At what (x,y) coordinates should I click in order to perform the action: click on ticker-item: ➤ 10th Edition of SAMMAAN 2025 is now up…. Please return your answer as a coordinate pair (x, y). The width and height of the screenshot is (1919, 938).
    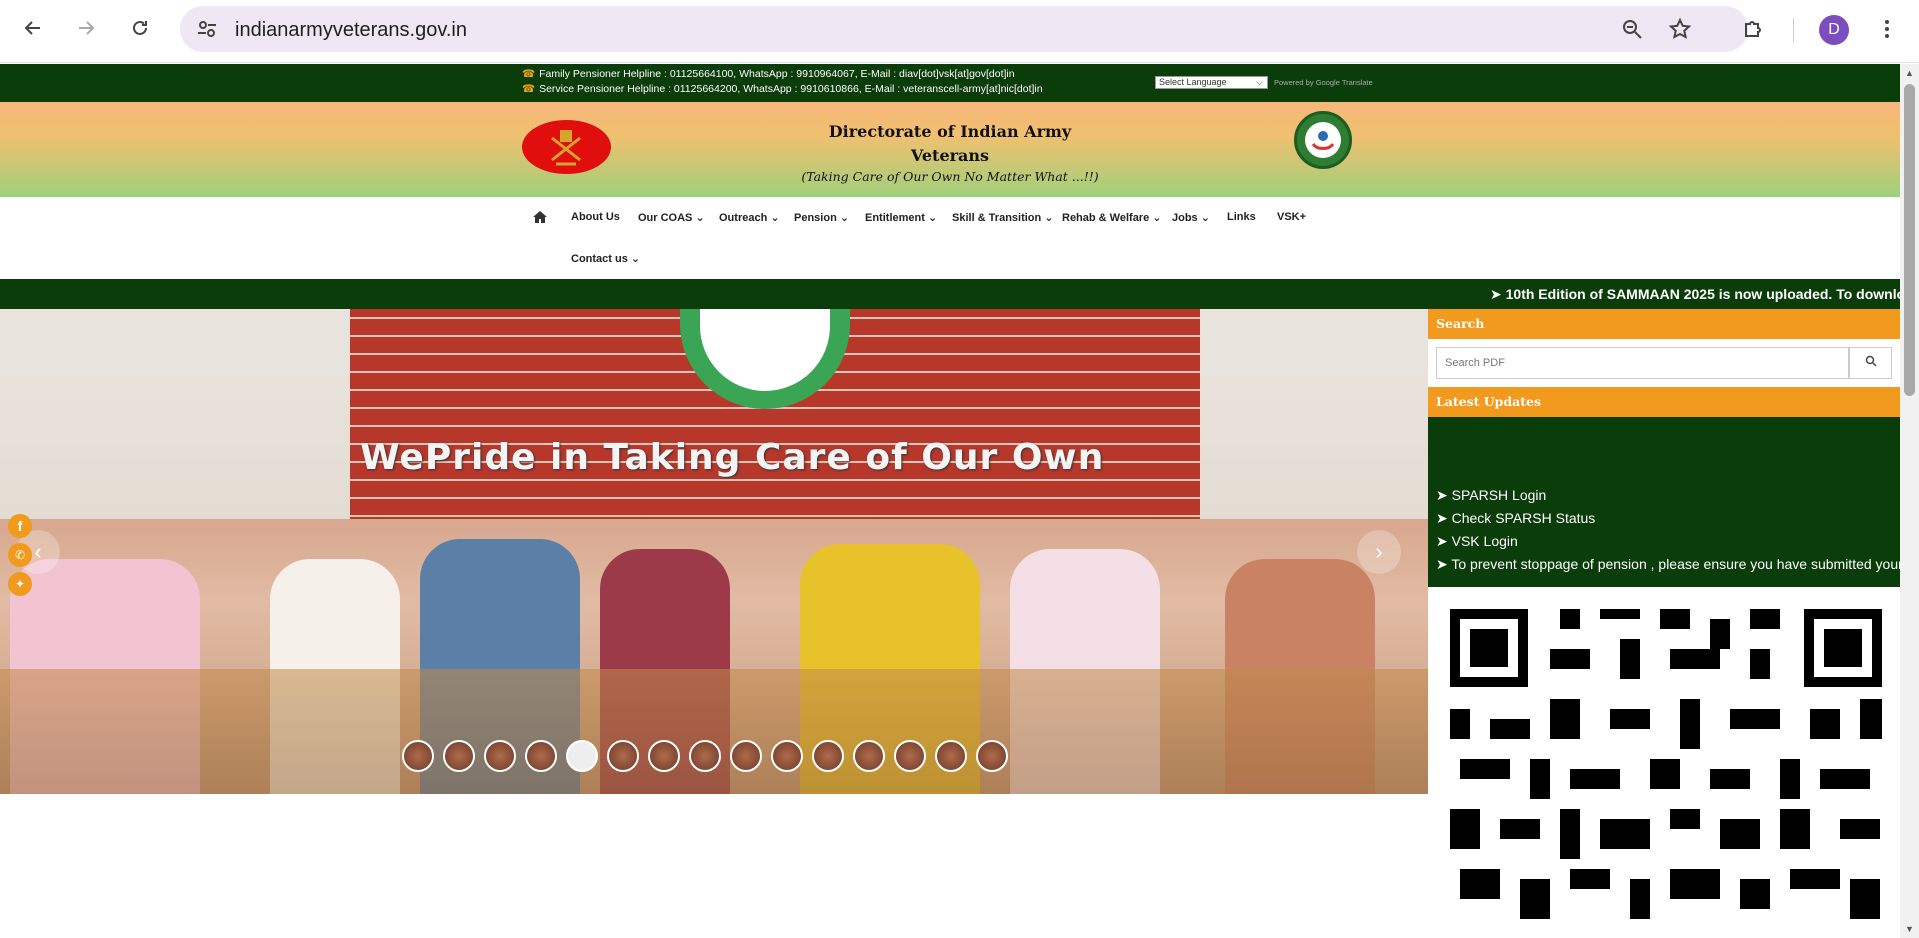
    Looking at the image, I should click on (1695, 294).